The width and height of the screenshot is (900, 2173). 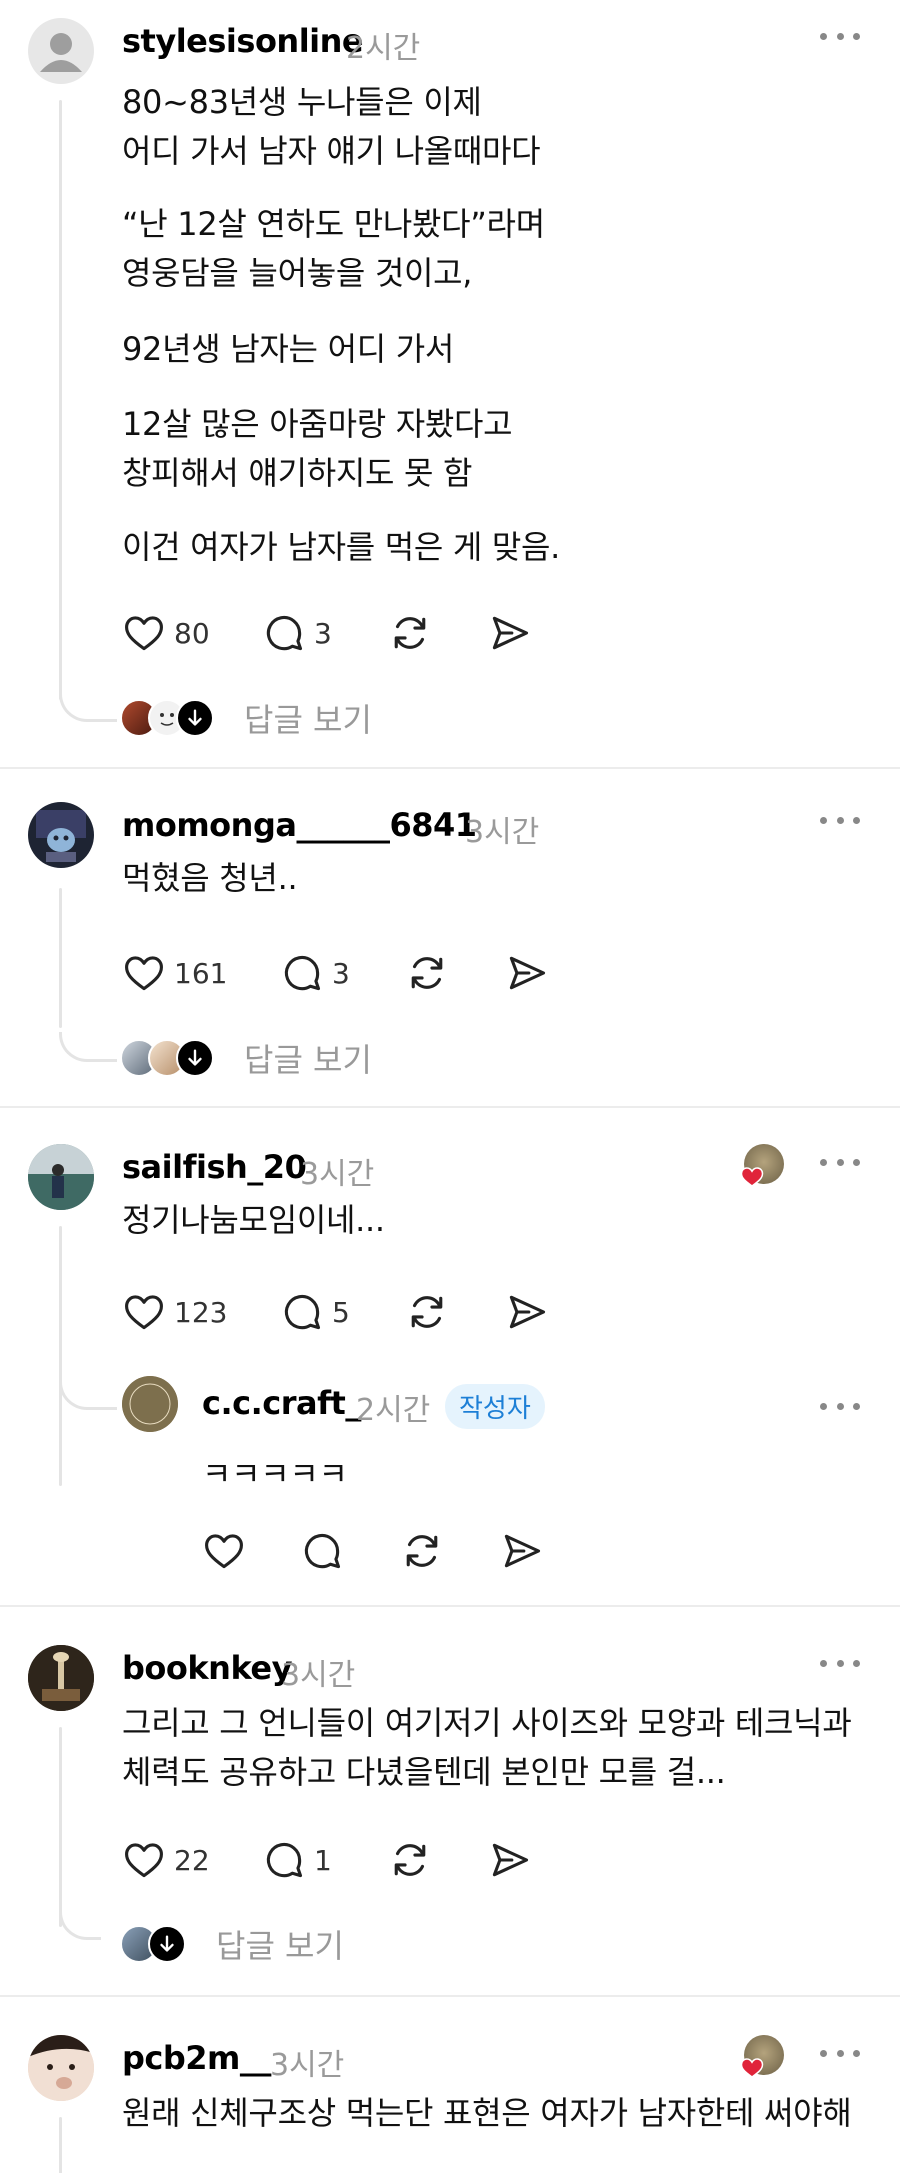 What do you see at coordinates (201, 973) in the screenshot?
I see `like-count: 161` at bounding box center [201, 973].